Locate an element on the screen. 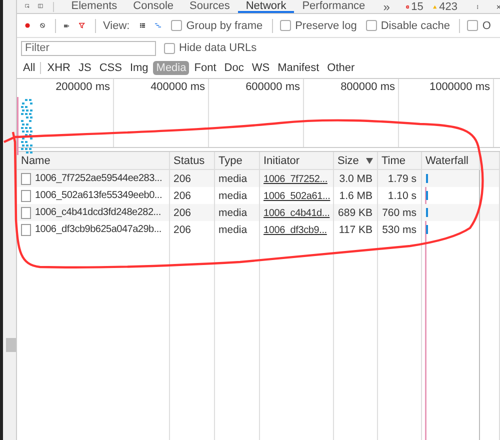 The image size is (500, 440). view-label: View: is located at coordinates (116, 26).